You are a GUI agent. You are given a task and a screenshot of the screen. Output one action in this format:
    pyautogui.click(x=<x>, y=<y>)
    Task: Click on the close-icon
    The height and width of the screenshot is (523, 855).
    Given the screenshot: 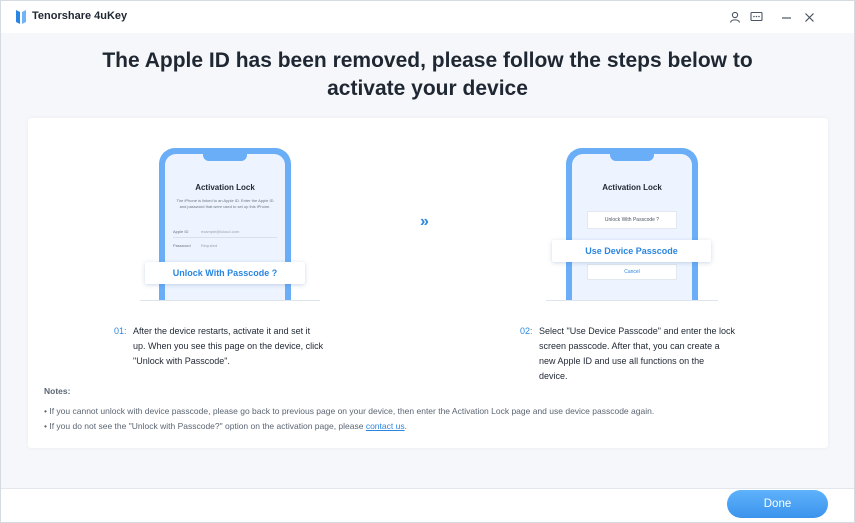 What is the action you would take?
    pyautogui.click(x=809, y=17)
    